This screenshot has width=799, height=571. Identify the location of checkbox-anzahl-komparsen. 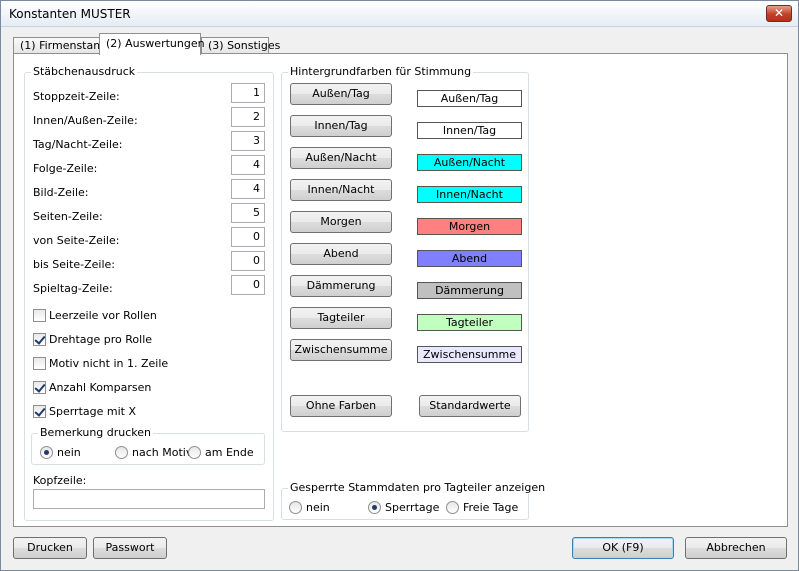
(39, 387).